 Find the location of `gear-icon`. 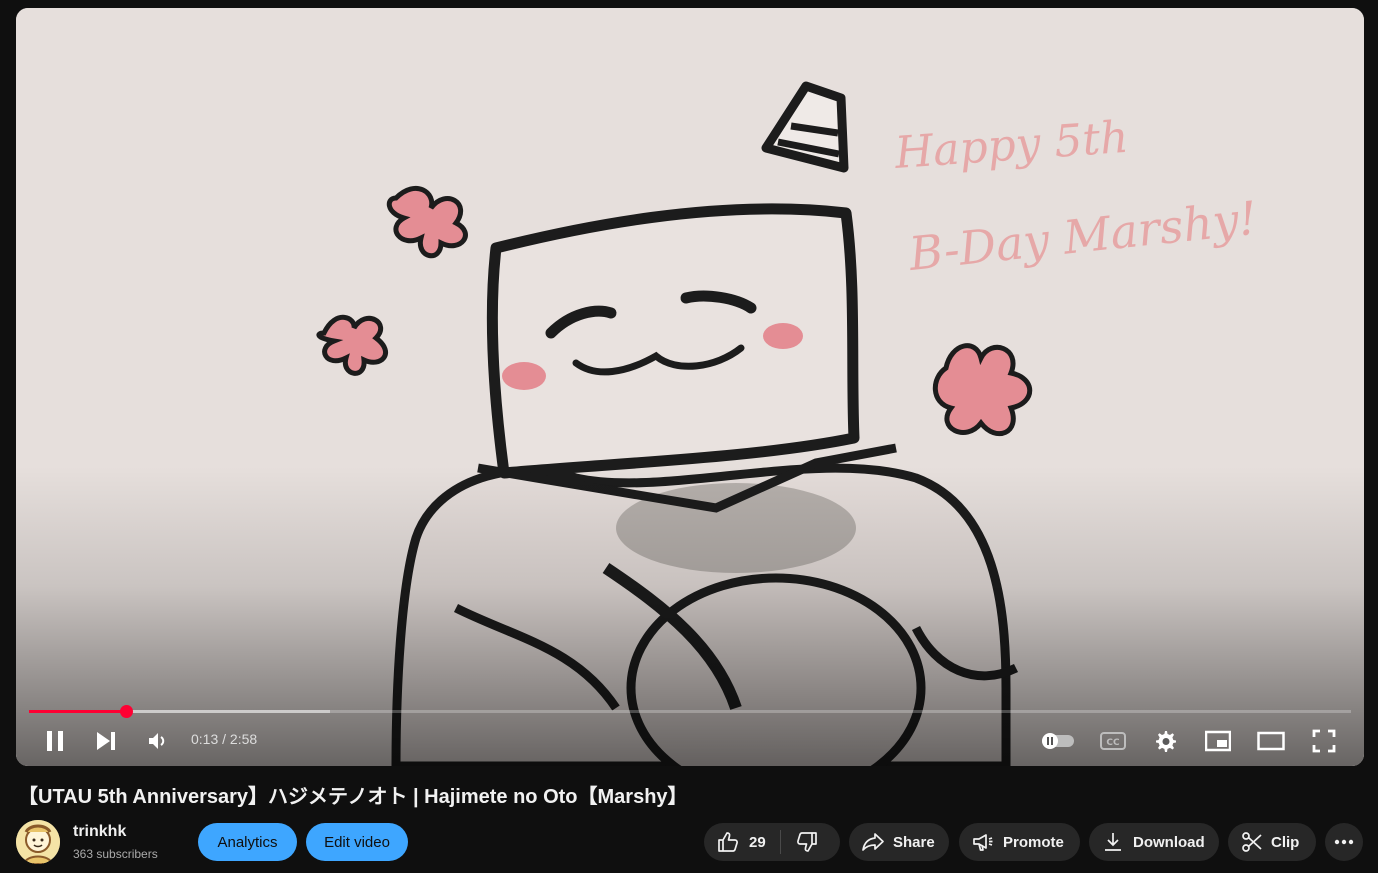

gear-icon is located at coordinates (1166, 741).